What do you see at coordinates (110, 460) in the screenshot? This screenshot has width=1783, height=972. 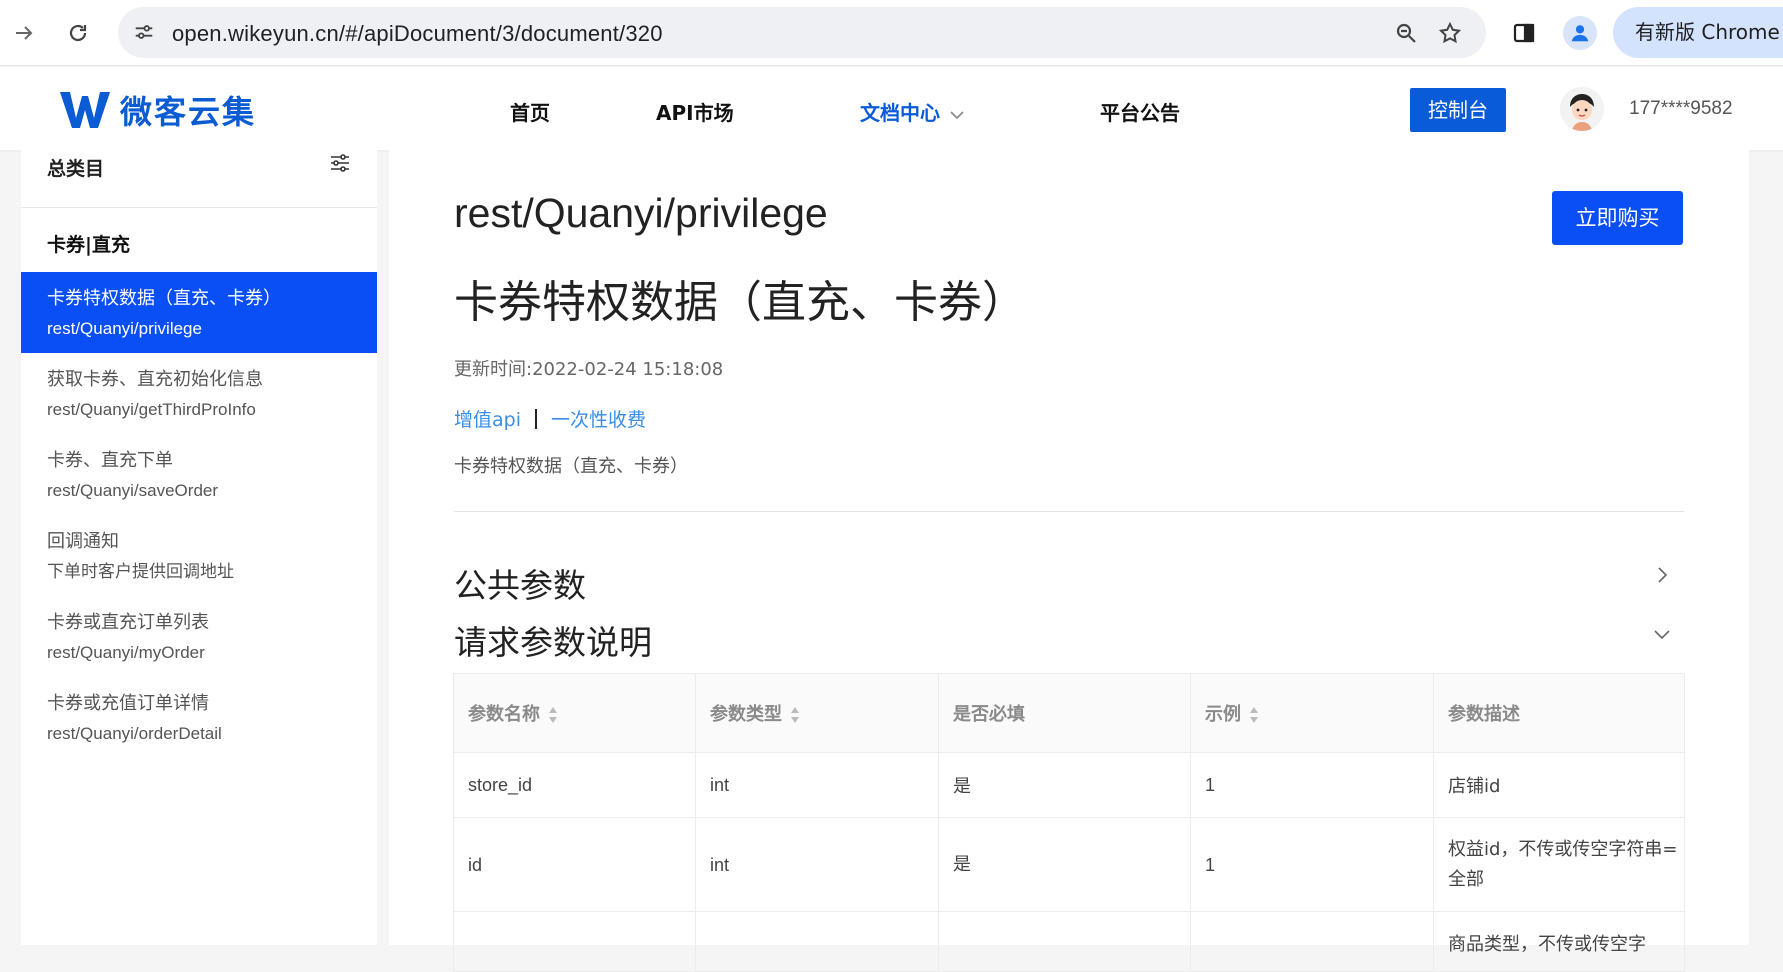 I see `sidebar-item-title: 卡券、直充下单` at bounding box center [110, 460].